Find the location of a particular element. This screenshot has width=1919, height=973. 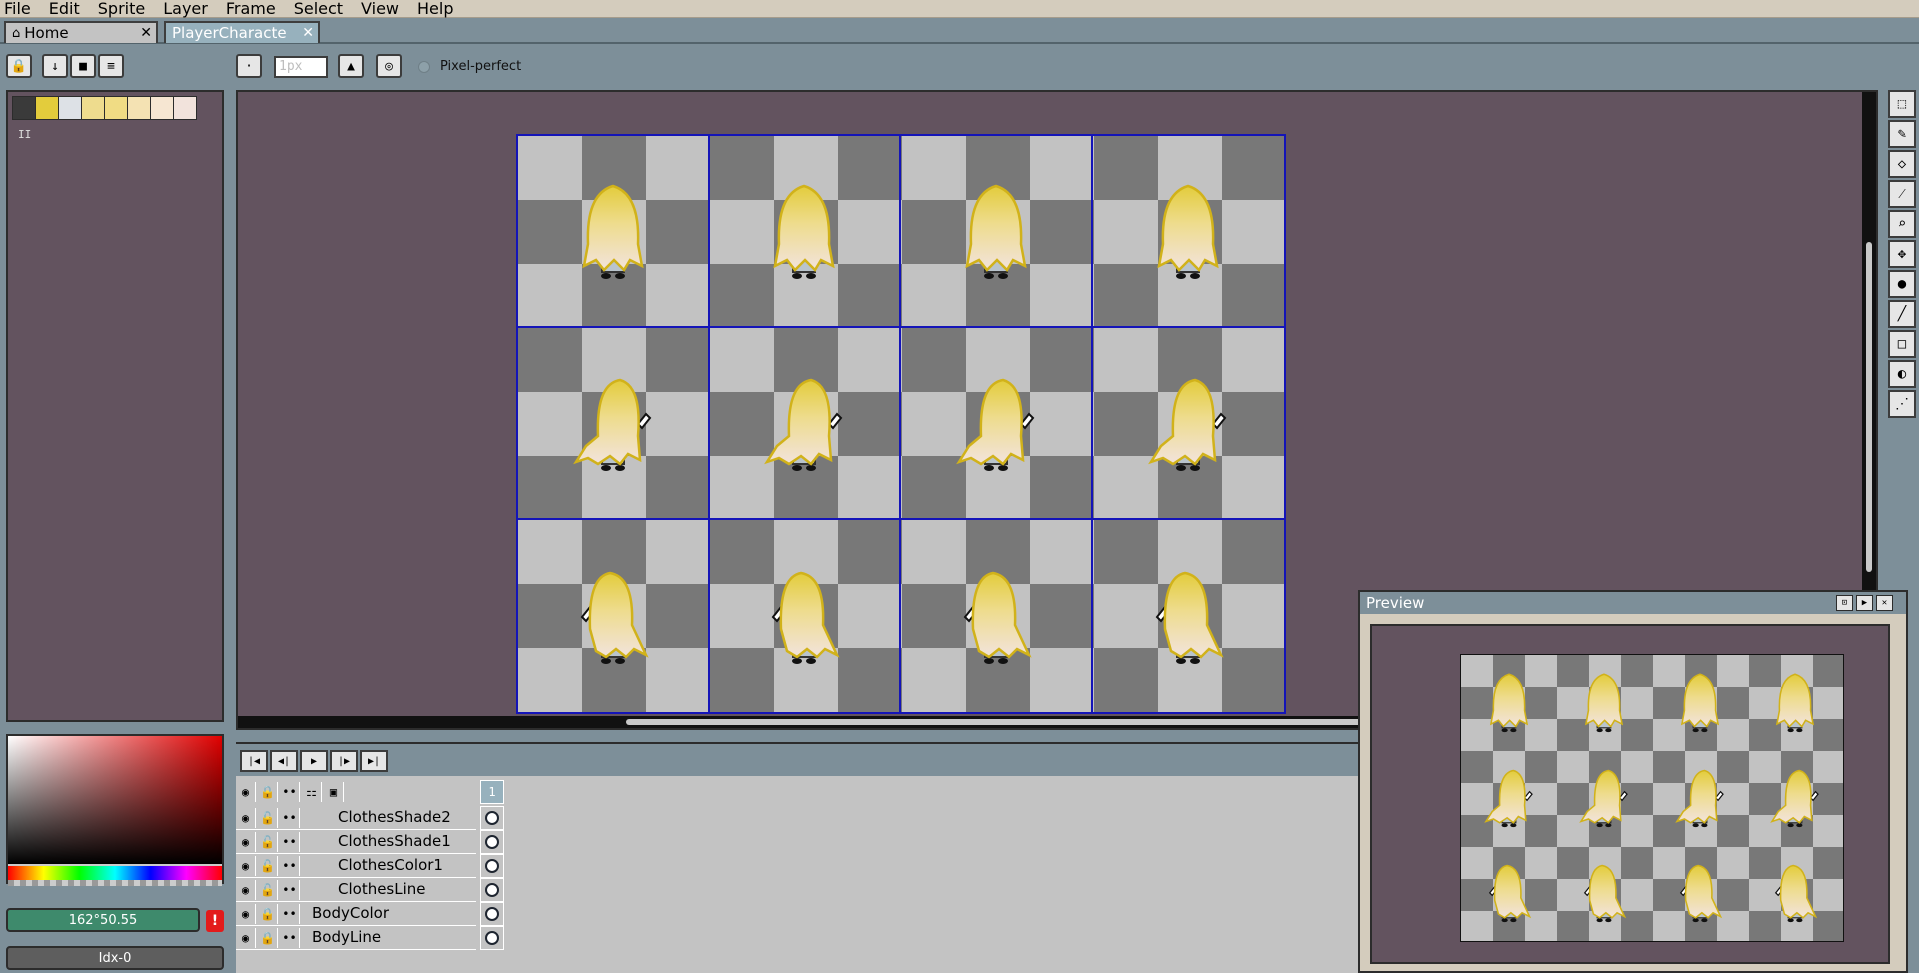

layer-name: BodyColor is located at coordinates (351, 913).